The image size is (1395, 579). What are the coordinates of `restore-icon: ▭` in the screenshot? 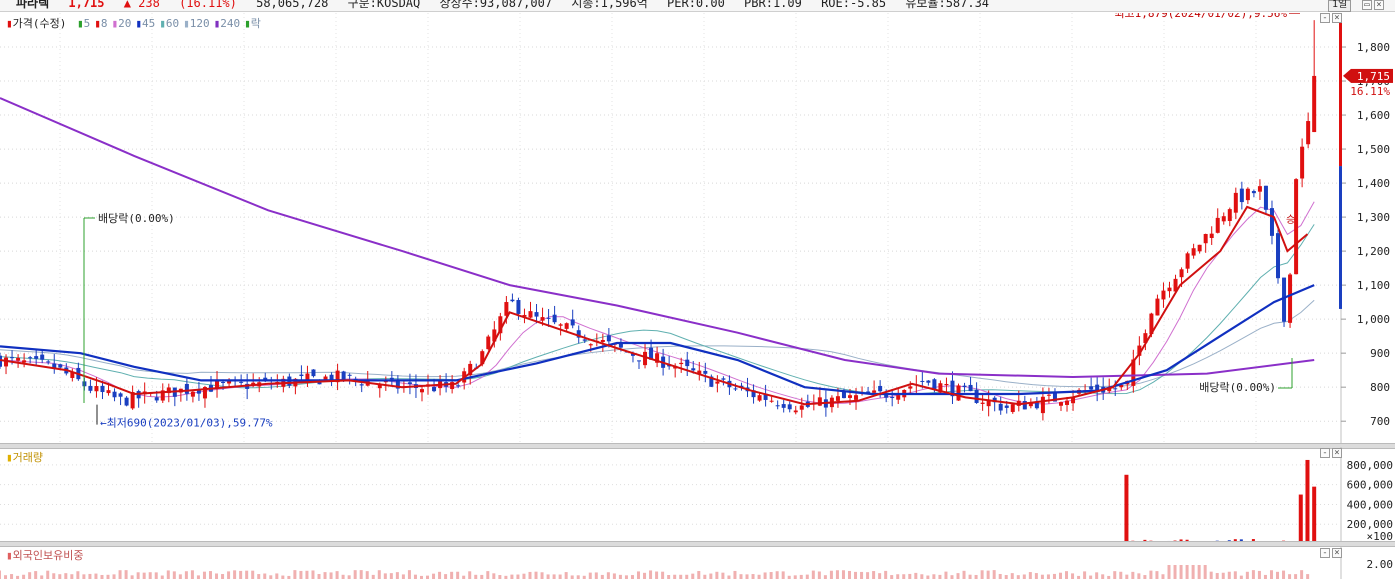 It's located at (1367, 5).